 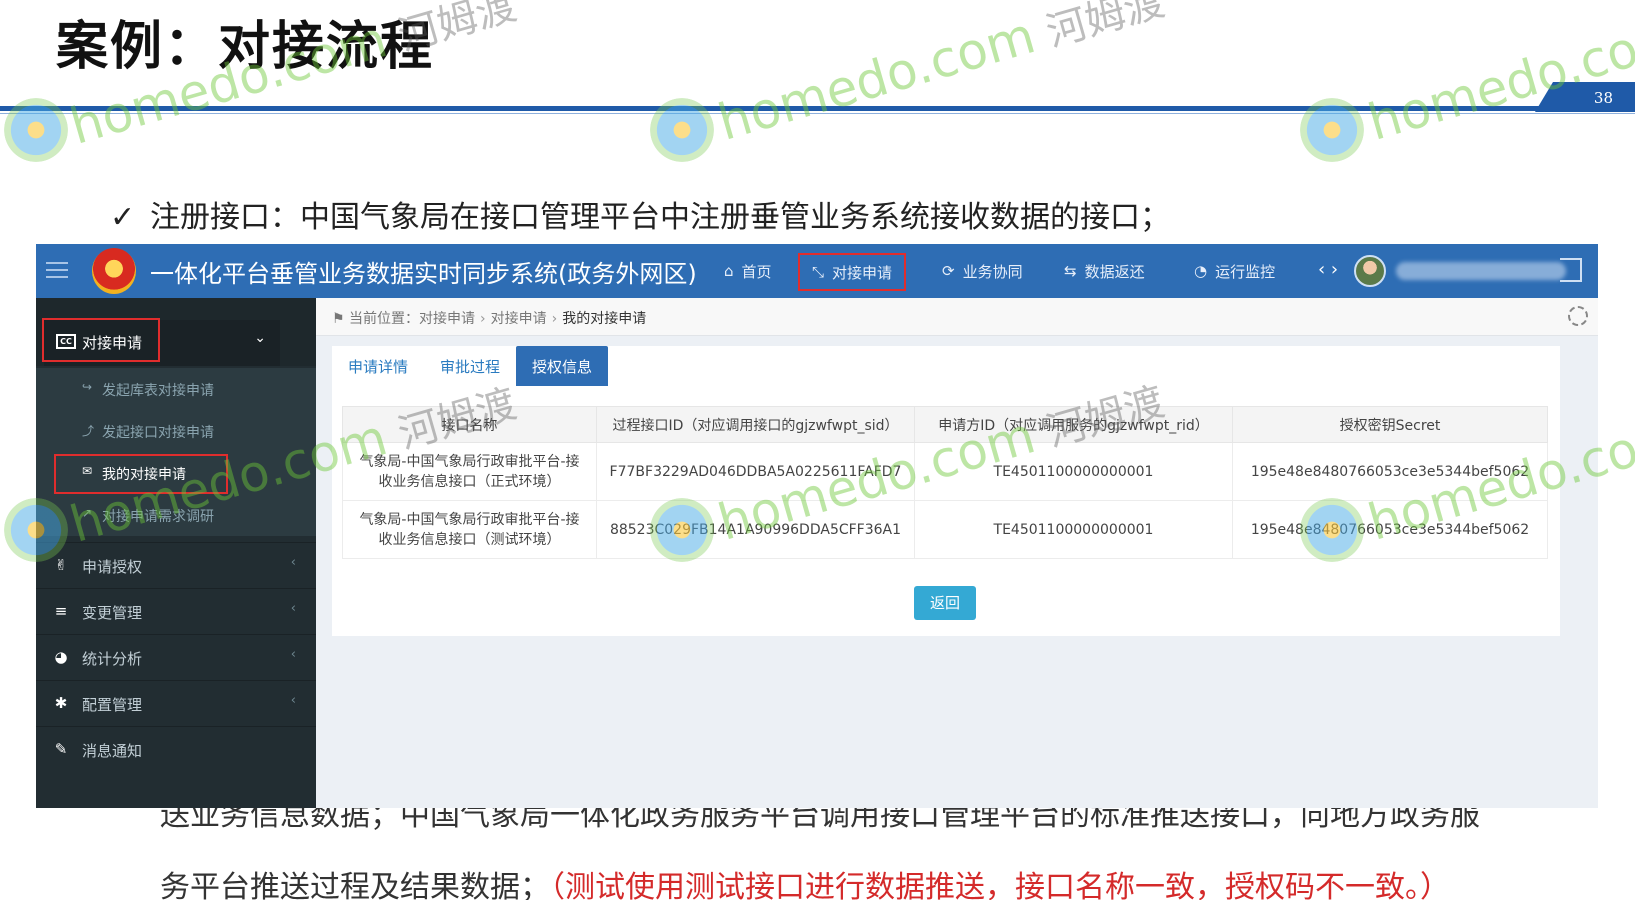 I want to click on sidebar-item-config: ✱ 配置管理 ‹, so click(x=176, y=703).